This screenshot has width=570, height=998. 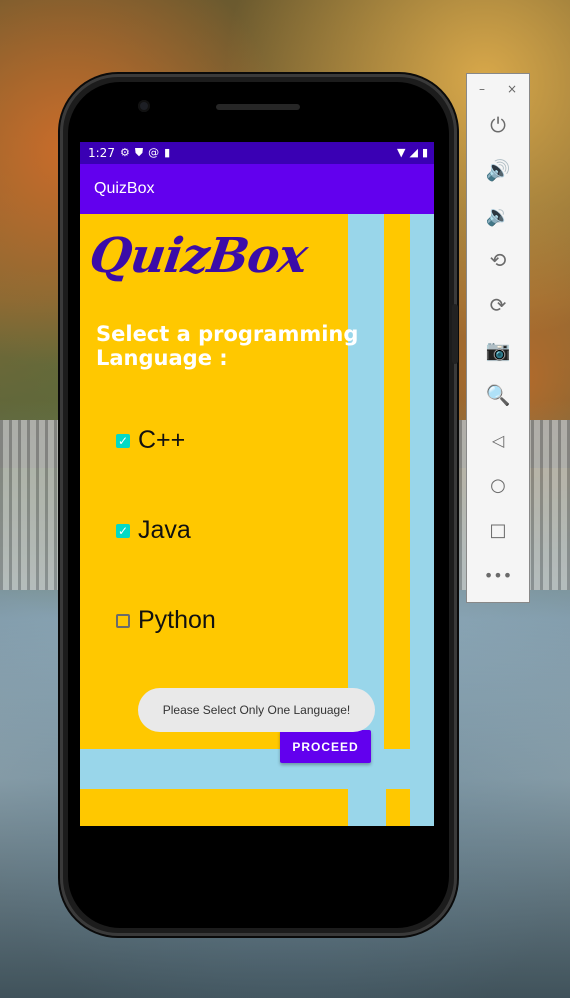 What do you see at coordinates (139, 152) in the screenshot?
I see `shield-icon: ⛊` at bounding box center [139, 152].